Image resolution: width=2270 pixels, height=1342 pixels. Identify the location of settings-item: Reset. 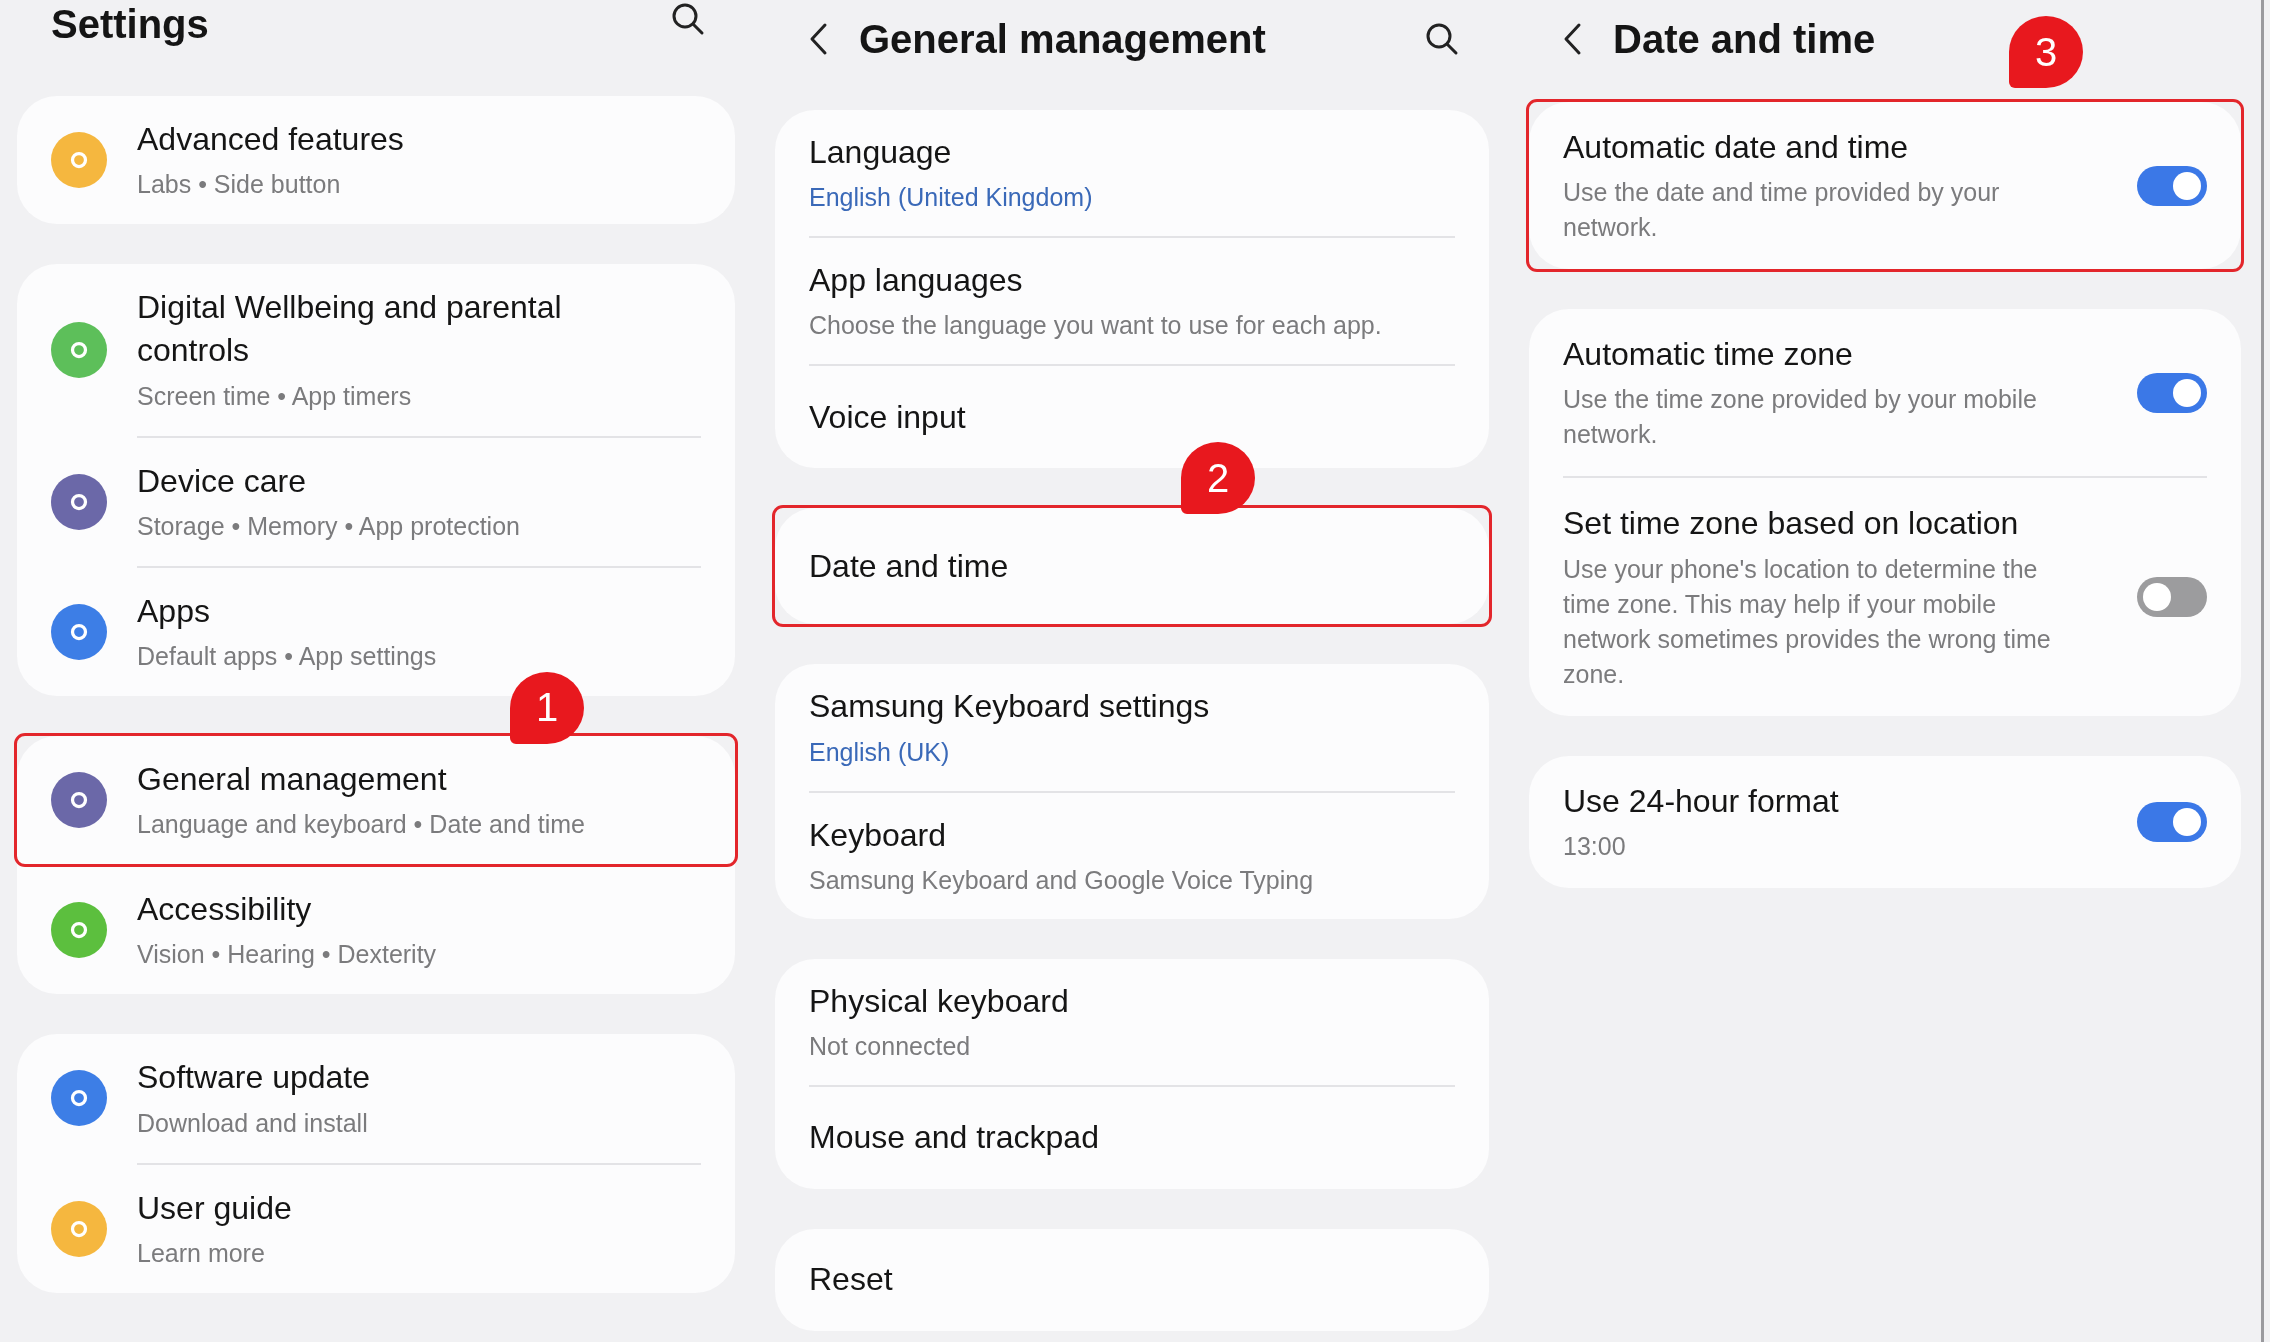
(1132, 1279).